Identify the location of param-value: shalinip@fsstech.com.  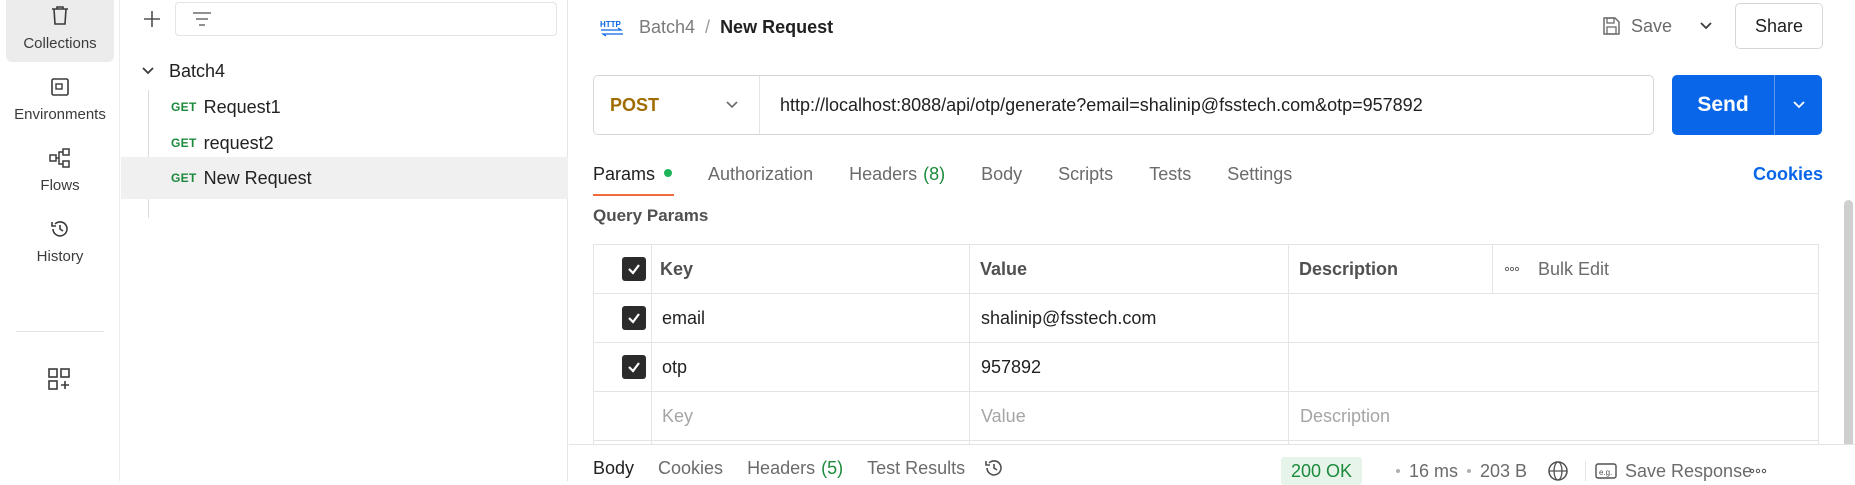
(1068, 318).